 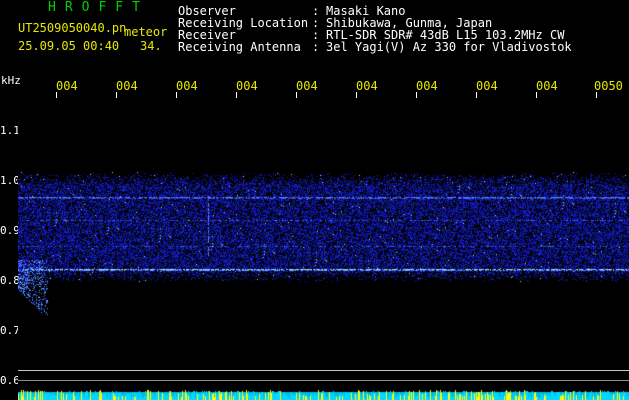 I want to click on info-sep-antenna: :, so click(x=316, y=47).